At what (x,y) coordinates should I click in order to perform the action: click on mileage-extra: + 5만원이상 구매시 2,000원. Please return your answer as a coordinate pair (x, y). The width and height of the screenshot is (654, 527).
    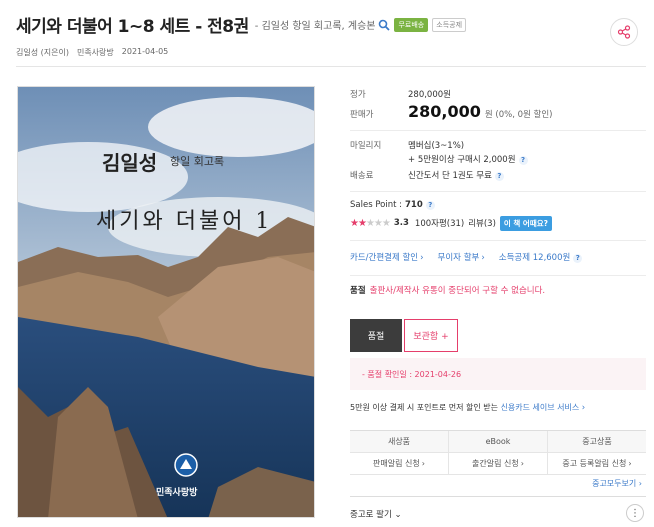
    Looking at the image, I should click on (462, 160).